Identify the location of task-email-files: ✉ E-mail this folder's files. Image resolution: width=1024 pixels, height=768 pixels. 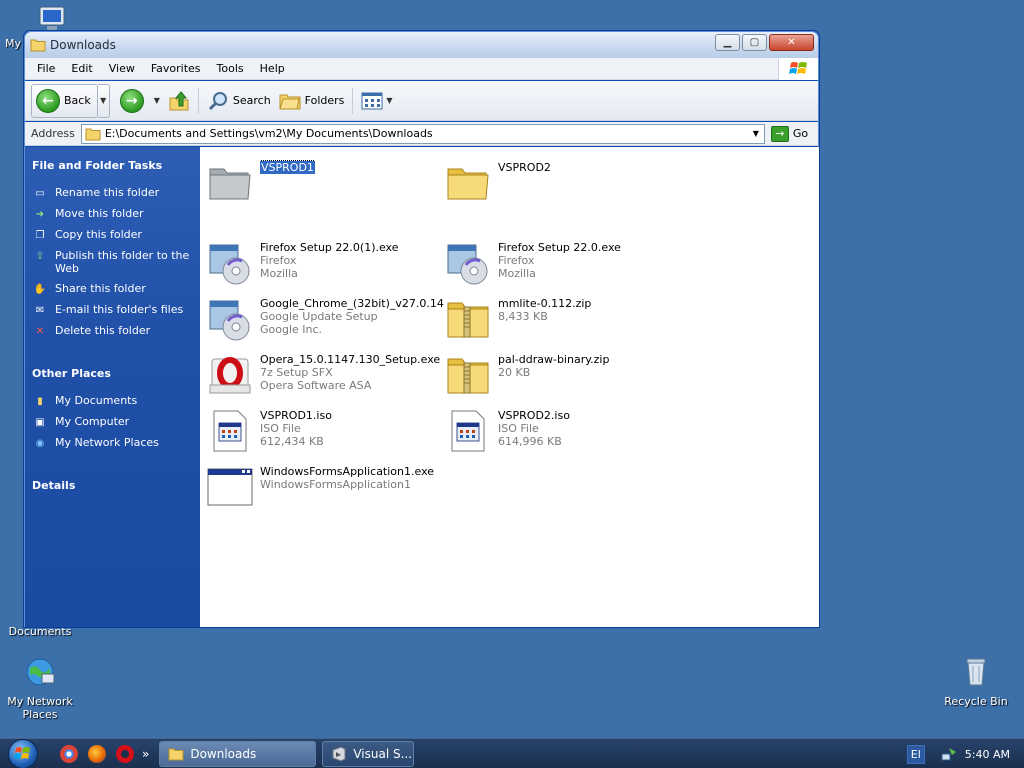
(112, 310).